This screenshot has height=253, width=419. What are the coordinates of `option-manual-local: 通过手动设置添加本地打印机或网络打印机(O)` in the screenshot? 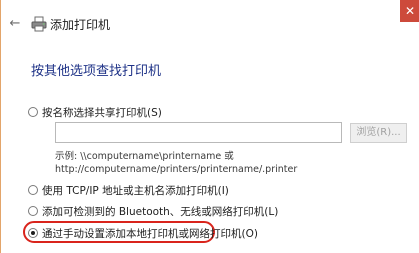 It's located at (143, 233).